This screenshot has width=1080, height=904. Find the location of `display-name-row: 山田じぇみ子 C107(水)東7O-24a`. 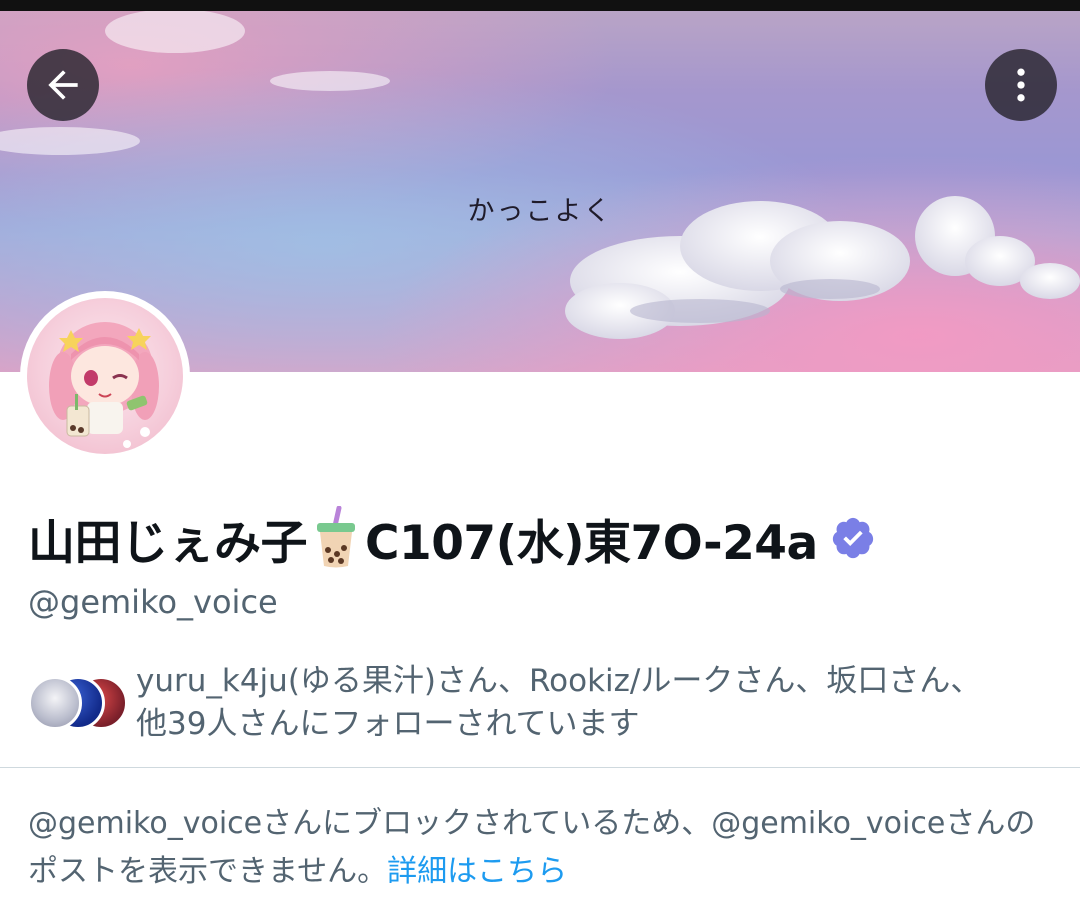

display-name-row: 山田じぇみ子 C107(水)東7O-24a is located at coordinates (452, 538).